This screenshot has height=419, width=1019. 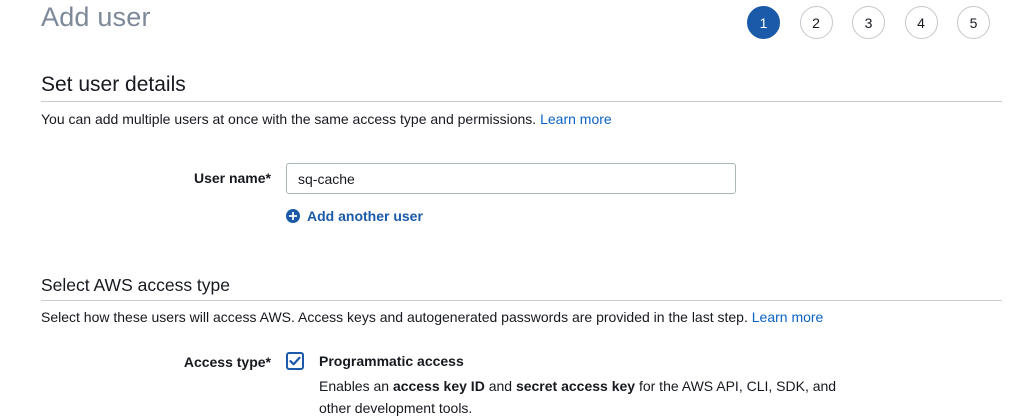 I want to click on checkmark-icon, so click(x=295, y=361).